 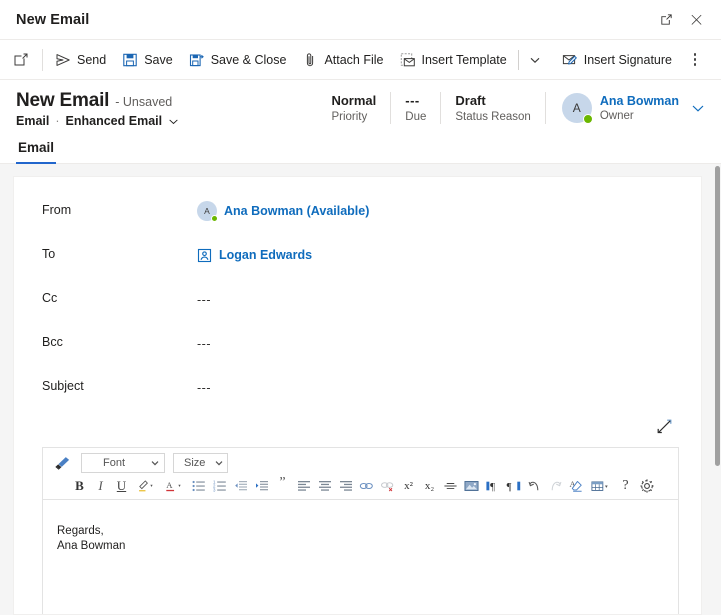 I want to click on page-title: New Email, so click(x=63, y=100).